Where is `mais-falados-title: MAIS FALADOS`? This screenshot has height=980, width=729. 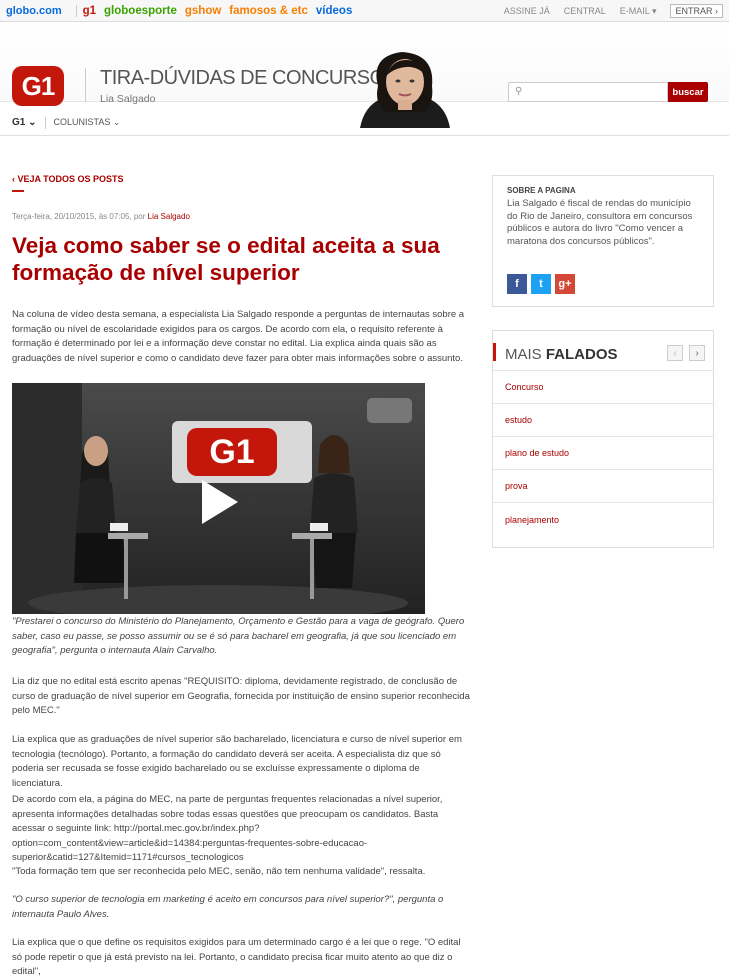 mais-falados-title: MAIS FALADOS is located at coordinates (561, 354).